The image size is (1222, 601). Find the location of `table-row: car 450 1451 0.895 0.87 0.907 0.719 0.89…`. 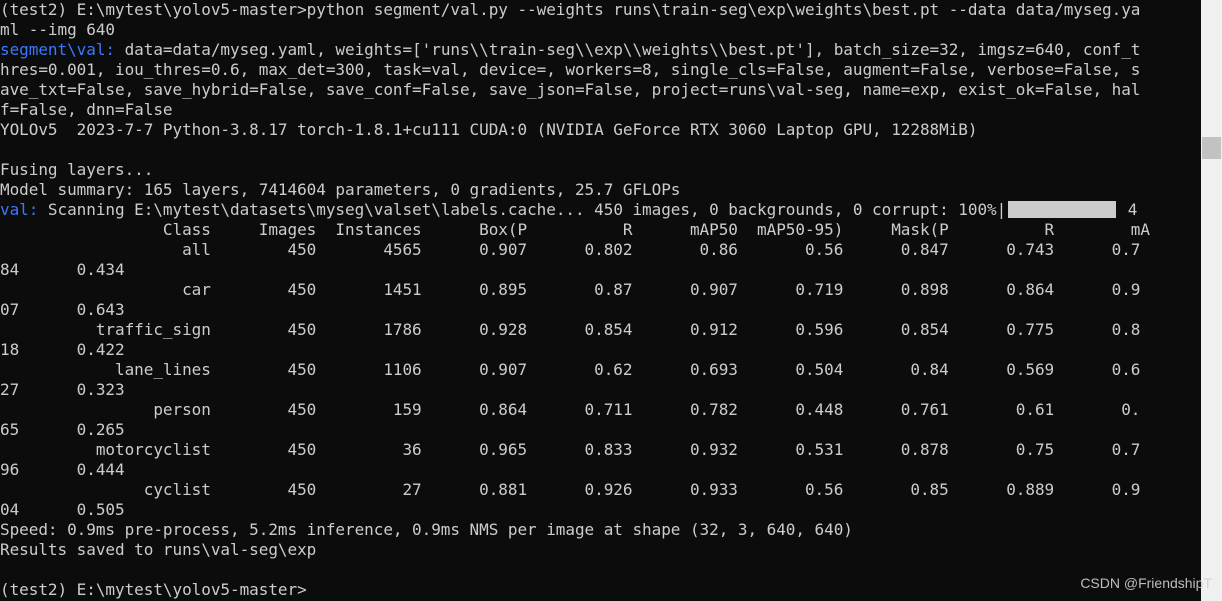

table-row: car 450 1451 0.895 0.87 0.907 0.719 0.89… is located at coordinates (570, 289).